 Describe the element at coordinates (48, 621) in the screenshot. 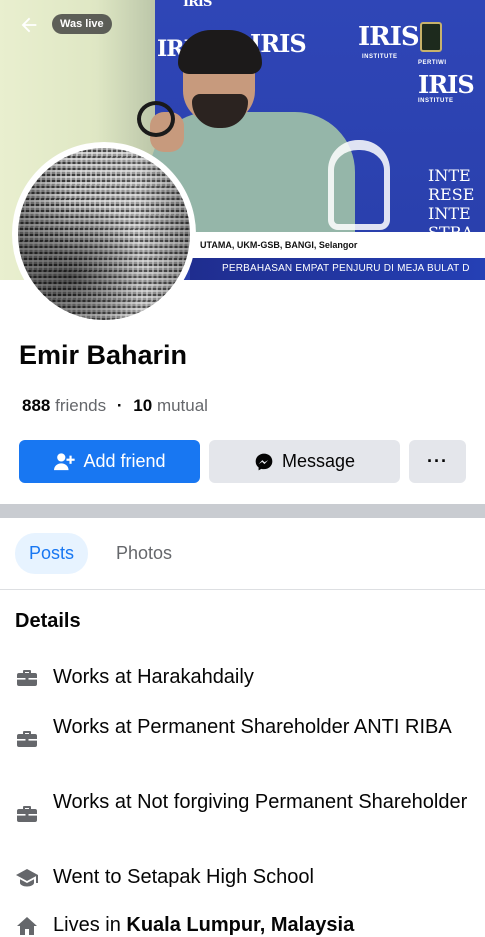

I see `details-heading: Details` at that location.